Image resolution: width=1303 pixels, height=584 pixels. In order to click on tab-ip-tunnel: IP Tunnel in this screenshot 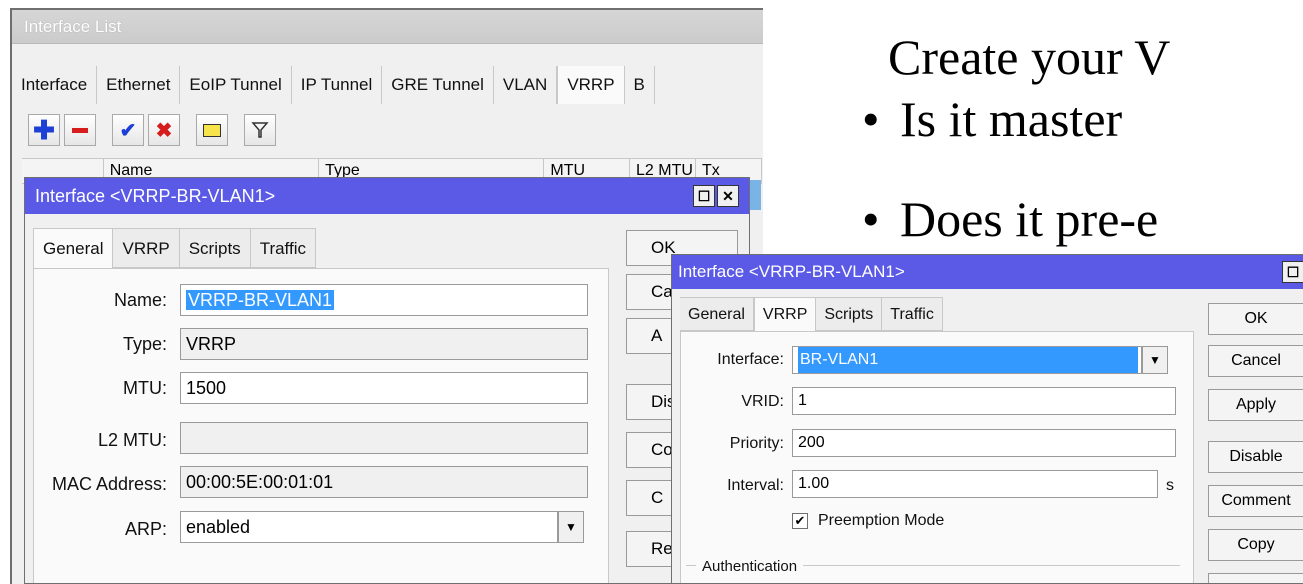, I will do `click(337, 85)`.